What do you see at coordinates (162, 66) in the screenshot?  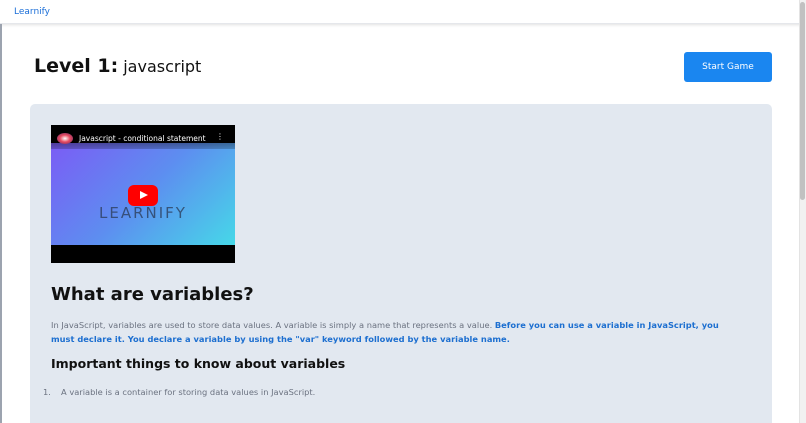 I see `level-name: javascript` at bounding box center [162, 66].